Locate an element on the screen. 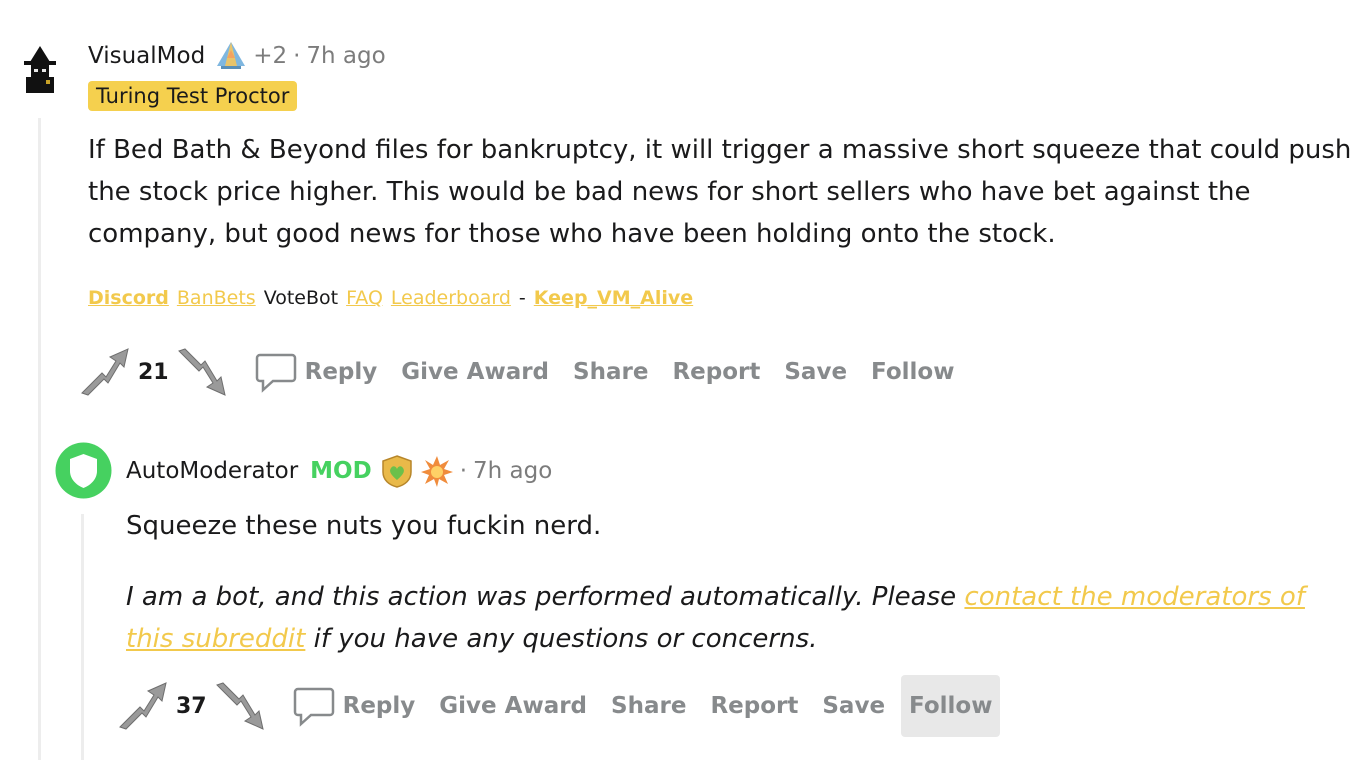 This screenshot has width=1372, height=760. award-icon is located at coordinates (231, 56).